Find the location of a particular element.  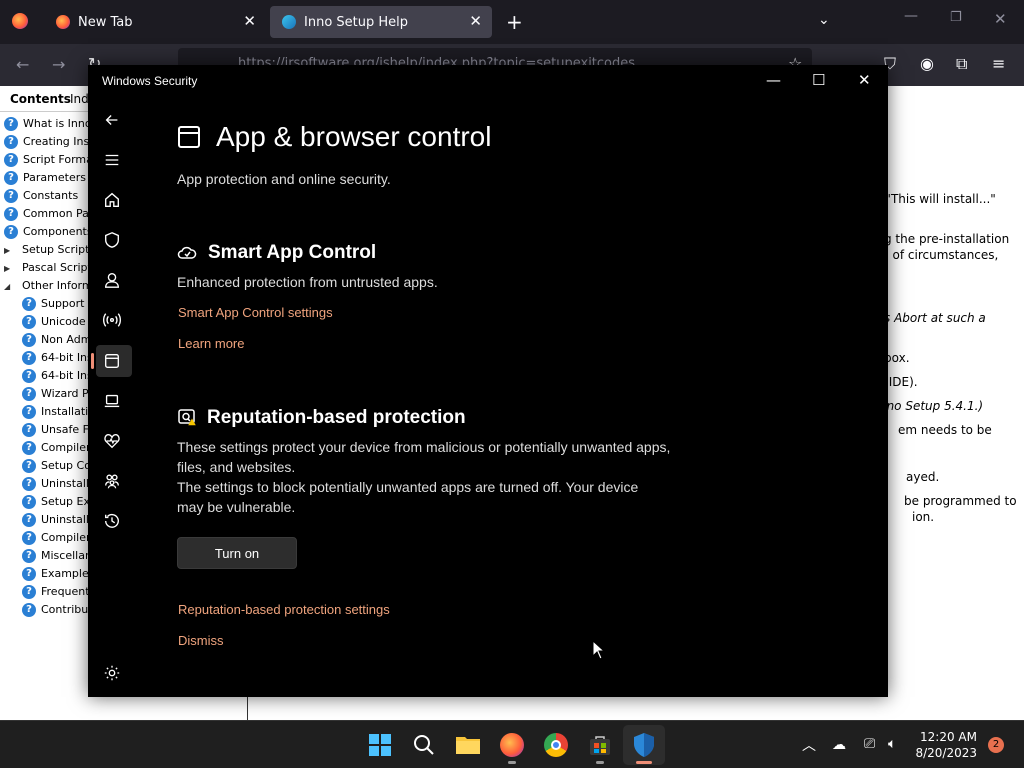

onedrive-off-icon: ☁ is located at coordinates (839, 745).